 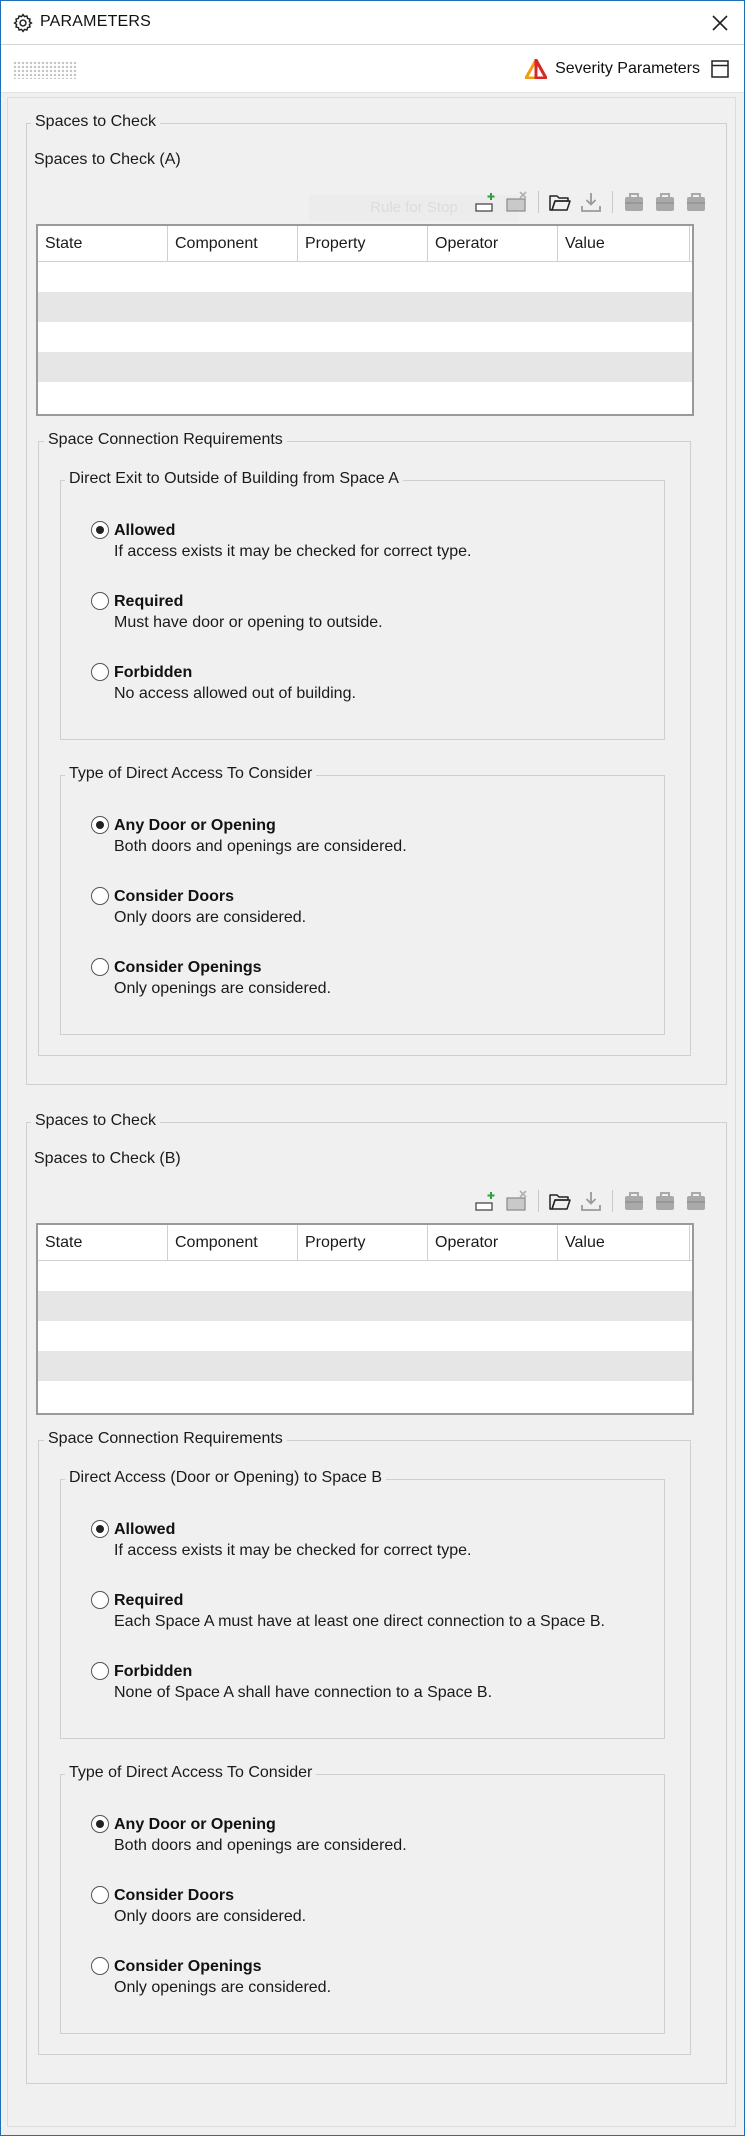 I want to click on layout-panel-icon, so click(x=720, y=69).